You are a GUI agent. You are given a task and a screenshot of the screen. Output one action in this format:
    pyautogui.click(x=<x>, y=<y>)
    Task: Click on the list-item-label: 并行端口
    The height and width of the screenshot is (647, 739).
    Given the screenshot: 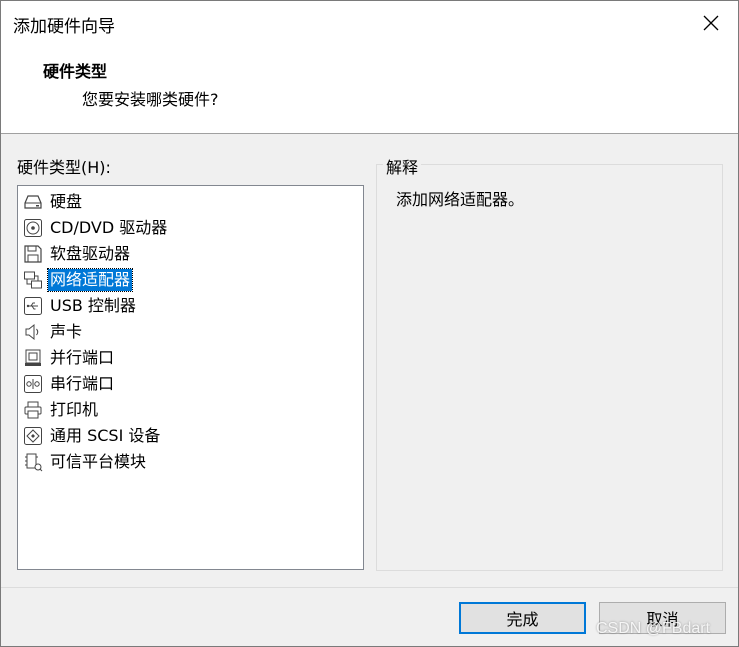 What is the action you would take?
    pyautogui.click(x=82, y=357)
    